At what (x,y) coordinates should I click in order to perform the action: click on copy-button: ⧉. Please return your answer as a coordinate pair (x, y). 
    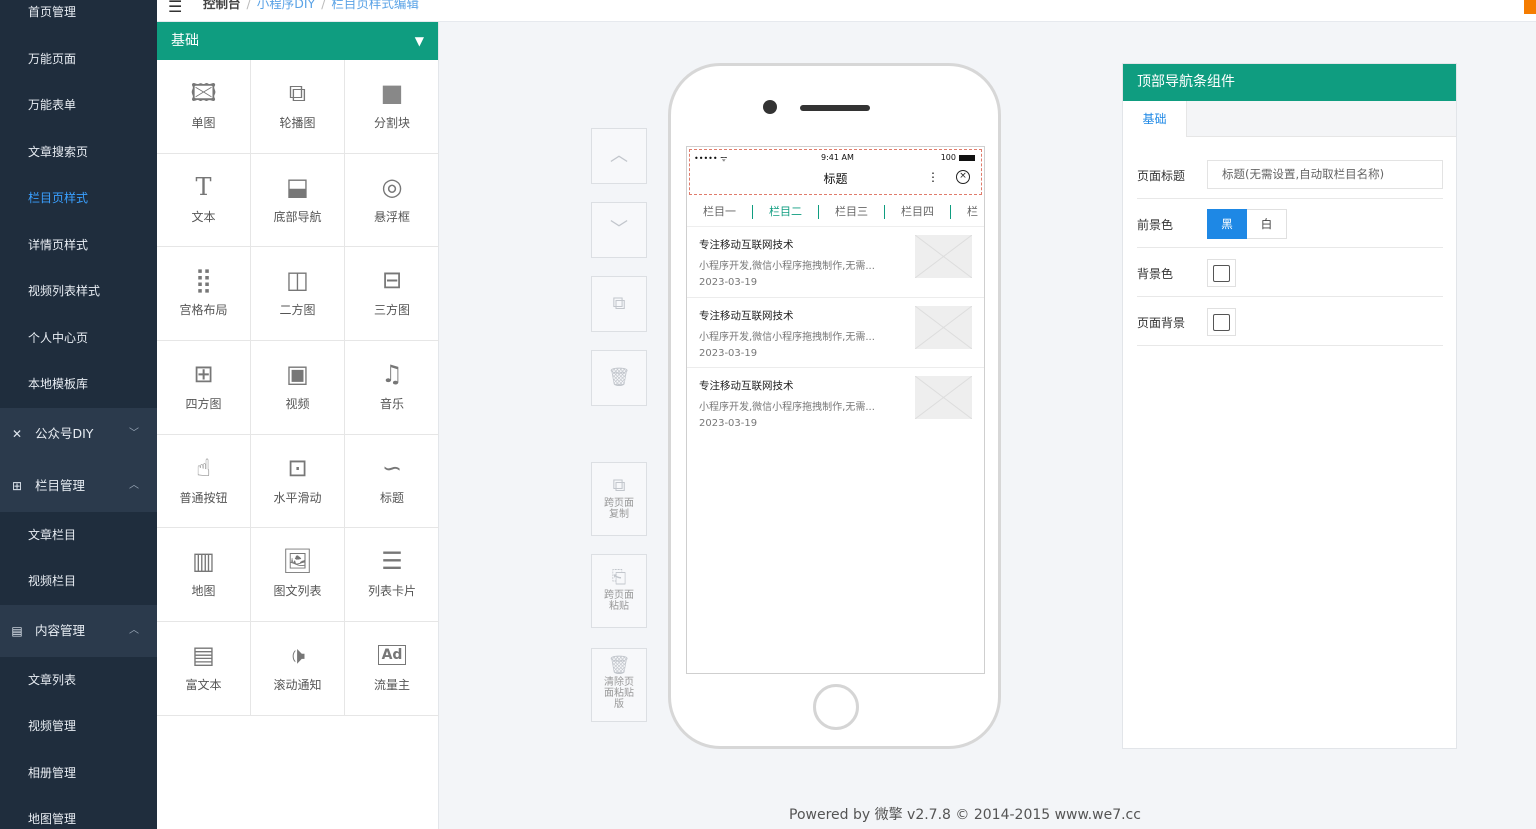
    Looking at the image, I should click on (619, 304).